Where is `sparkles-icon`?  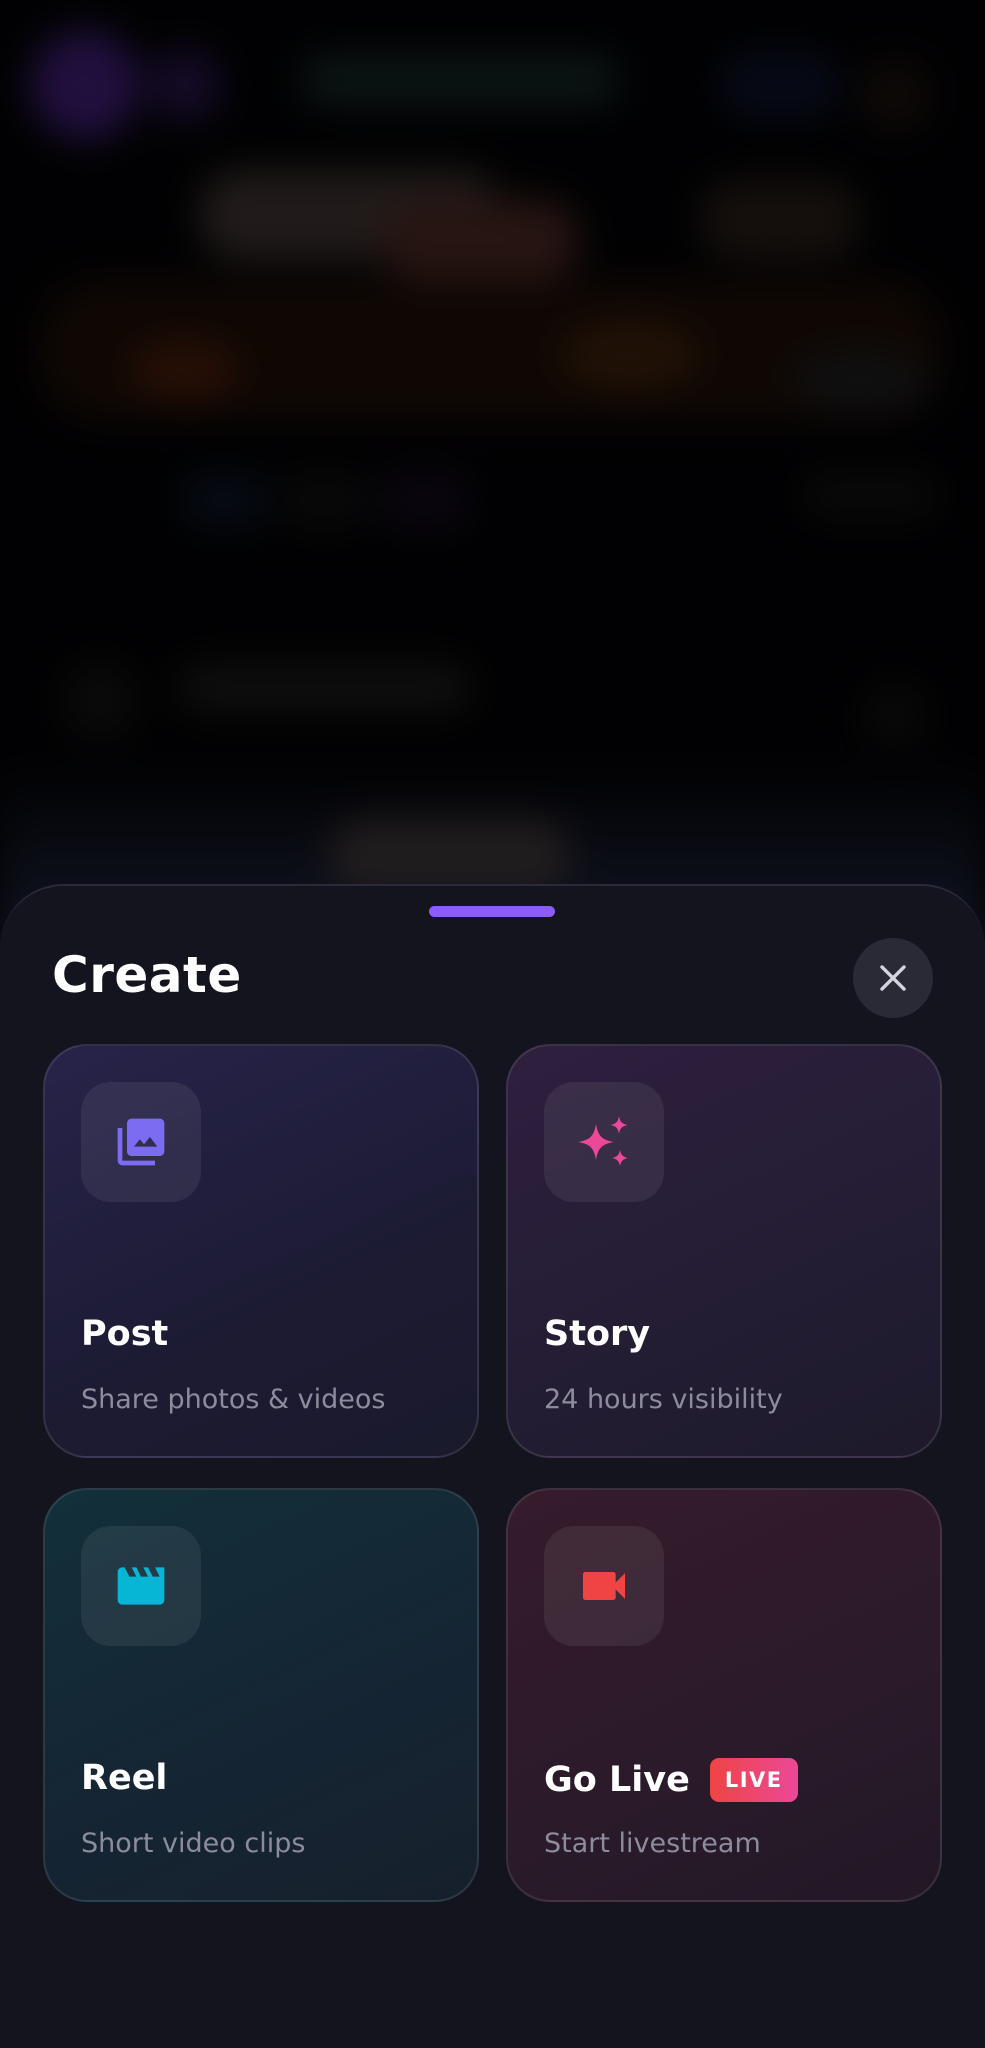
sparkles-icon is located at coordinates (603, 1141).